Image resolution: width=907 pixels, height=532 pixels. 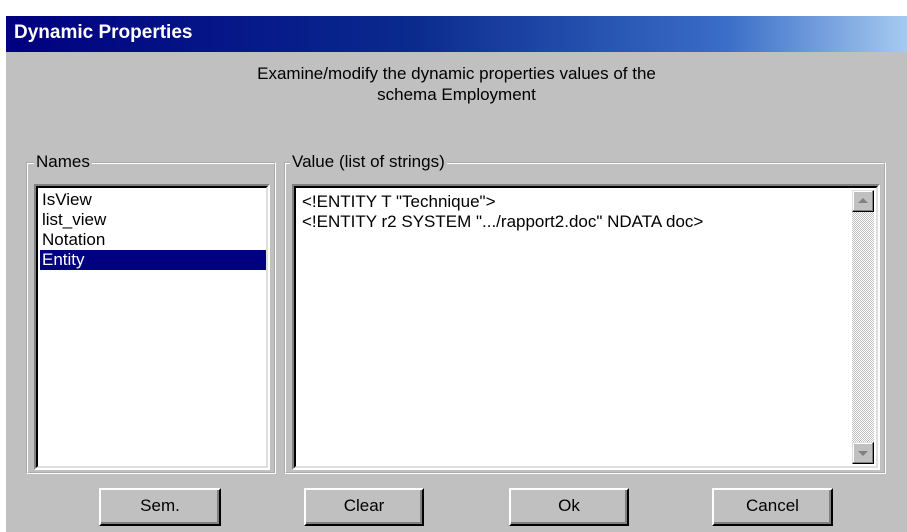 I want to click on scroll-down-button, so click(x=863, y=453).